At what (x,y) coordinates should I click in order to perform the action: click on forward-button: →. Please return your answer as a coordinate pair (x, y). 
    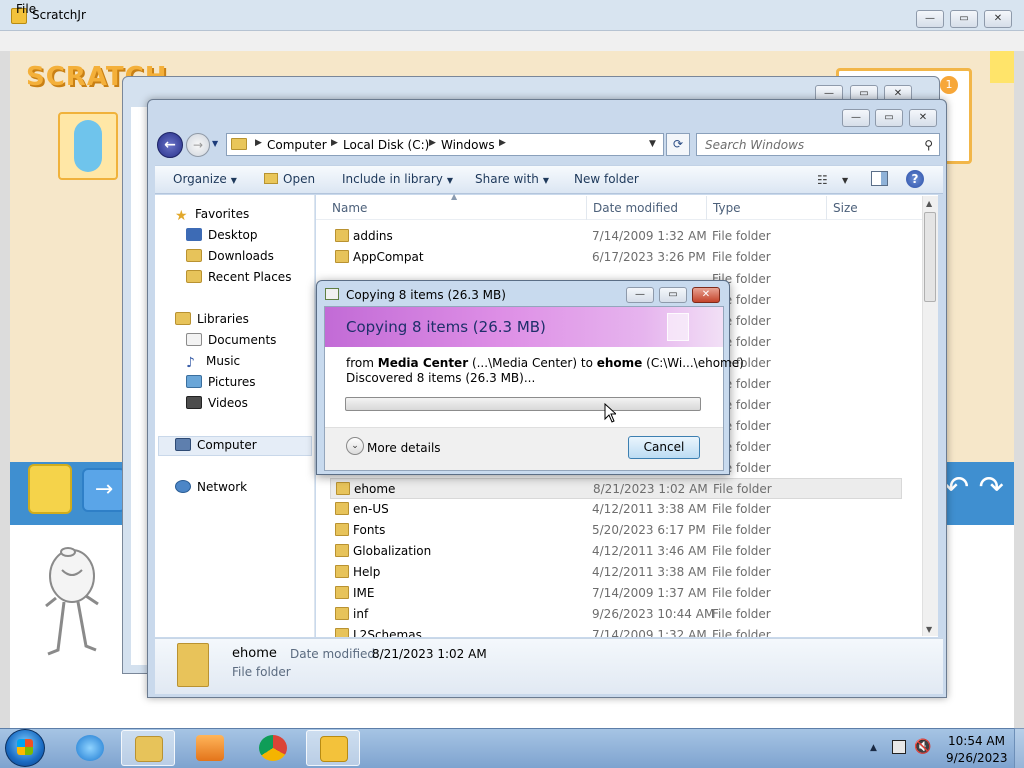
    Looking at the image, I should click on (198, 145).